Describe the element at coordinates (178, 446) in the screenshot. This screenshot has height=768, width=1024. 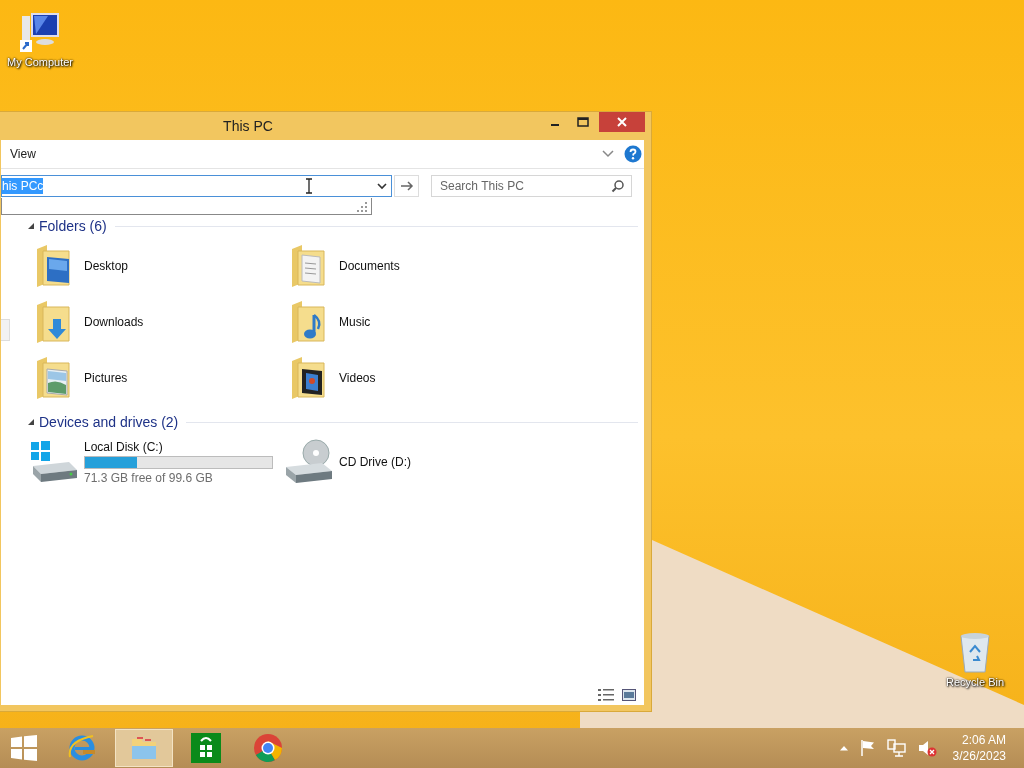
I see `item-label: Local Disk (C:)` at that location.